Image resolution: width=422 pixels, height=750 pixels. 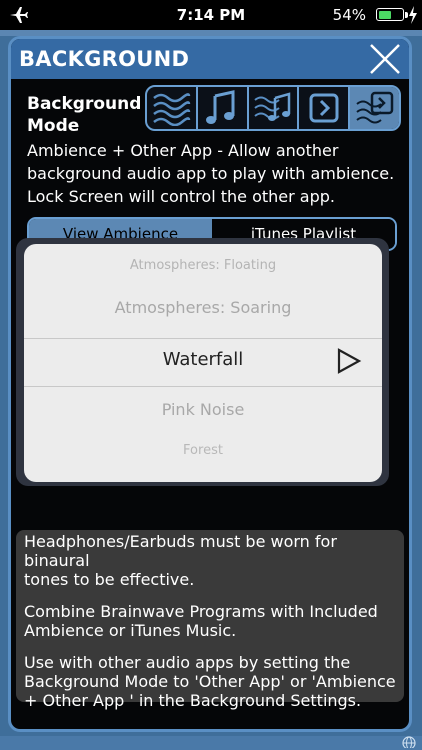 I want to click on picker-item-selected: Waterfall, so click(x=203, y=359).